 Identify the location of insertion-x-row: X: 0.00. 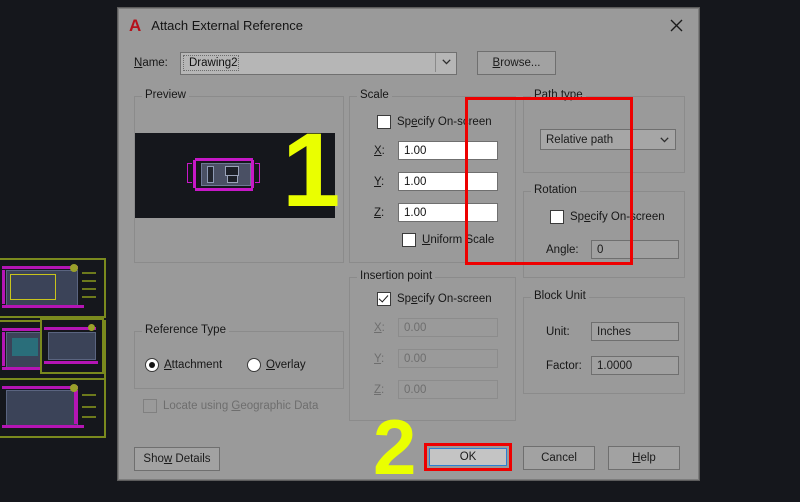
(436, 327).